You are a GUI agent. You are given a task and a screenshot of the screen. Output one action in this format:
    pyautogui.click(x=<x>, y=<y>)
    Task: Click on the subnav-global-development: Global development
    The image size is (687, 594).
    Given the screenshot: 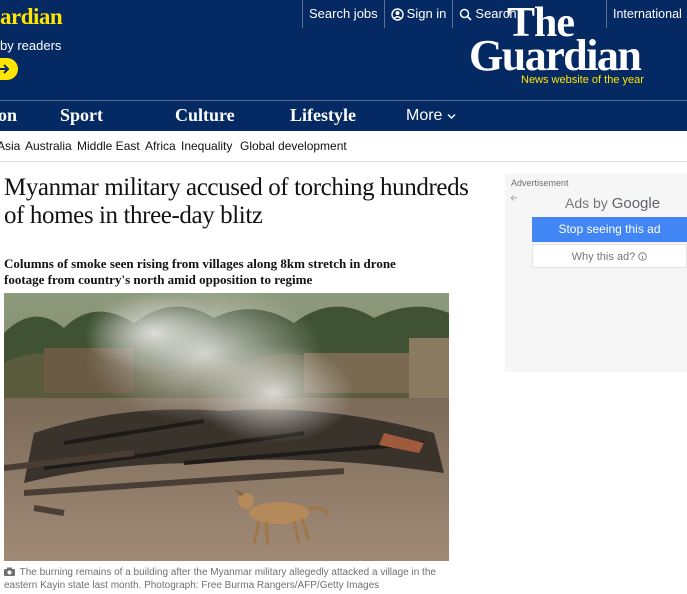 What is the action you would take?
    pyautogui.click(x=293, y=146)
    